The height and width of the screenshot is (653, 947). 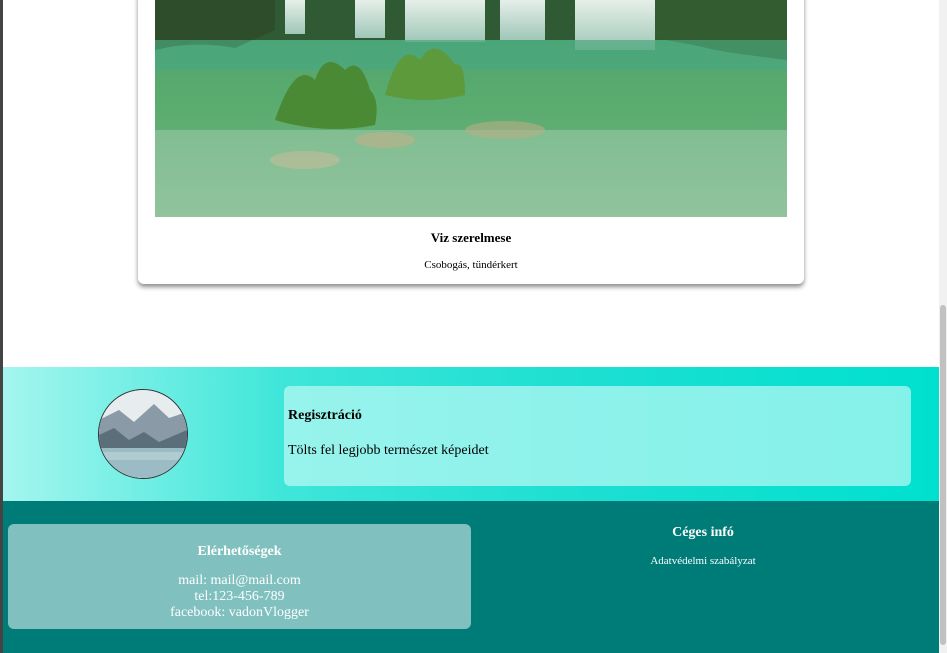 I want to click on contact-tel: tel:123-456-789, so click(x=239, y=596).